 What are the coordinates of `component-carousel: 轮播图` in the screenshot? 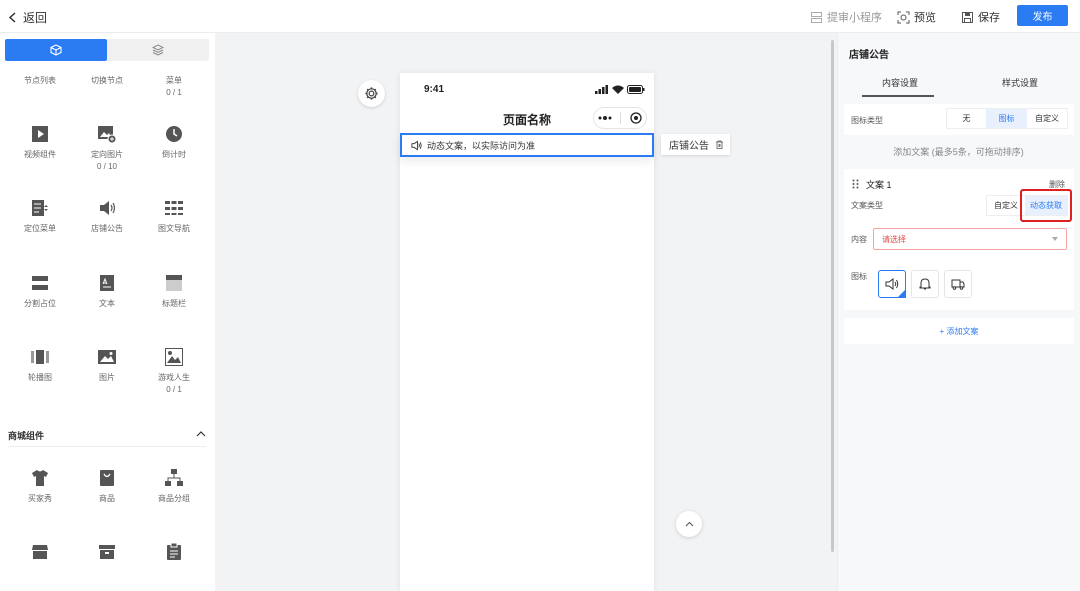 It's located at (40, 363).